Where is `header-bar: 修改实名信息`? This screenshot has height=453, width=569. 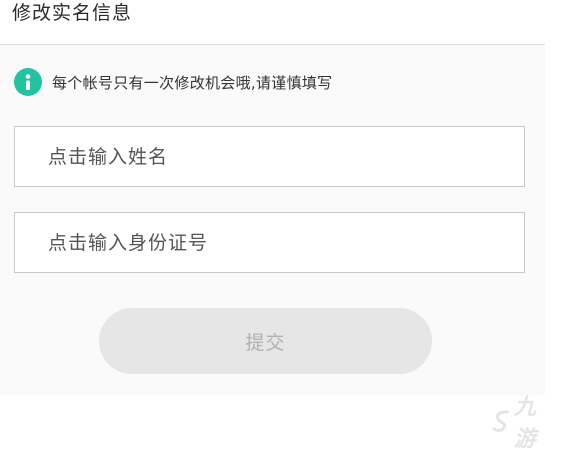
header-bar: 修改实名信息 is located at coordinates (272, 22).